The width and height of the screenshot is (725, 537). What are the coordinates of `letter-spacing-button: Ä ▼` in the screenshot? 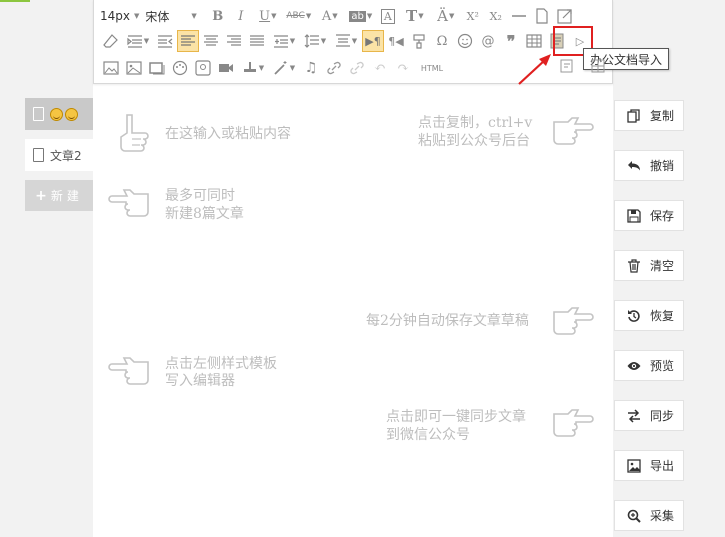 It's located at (446, 16).